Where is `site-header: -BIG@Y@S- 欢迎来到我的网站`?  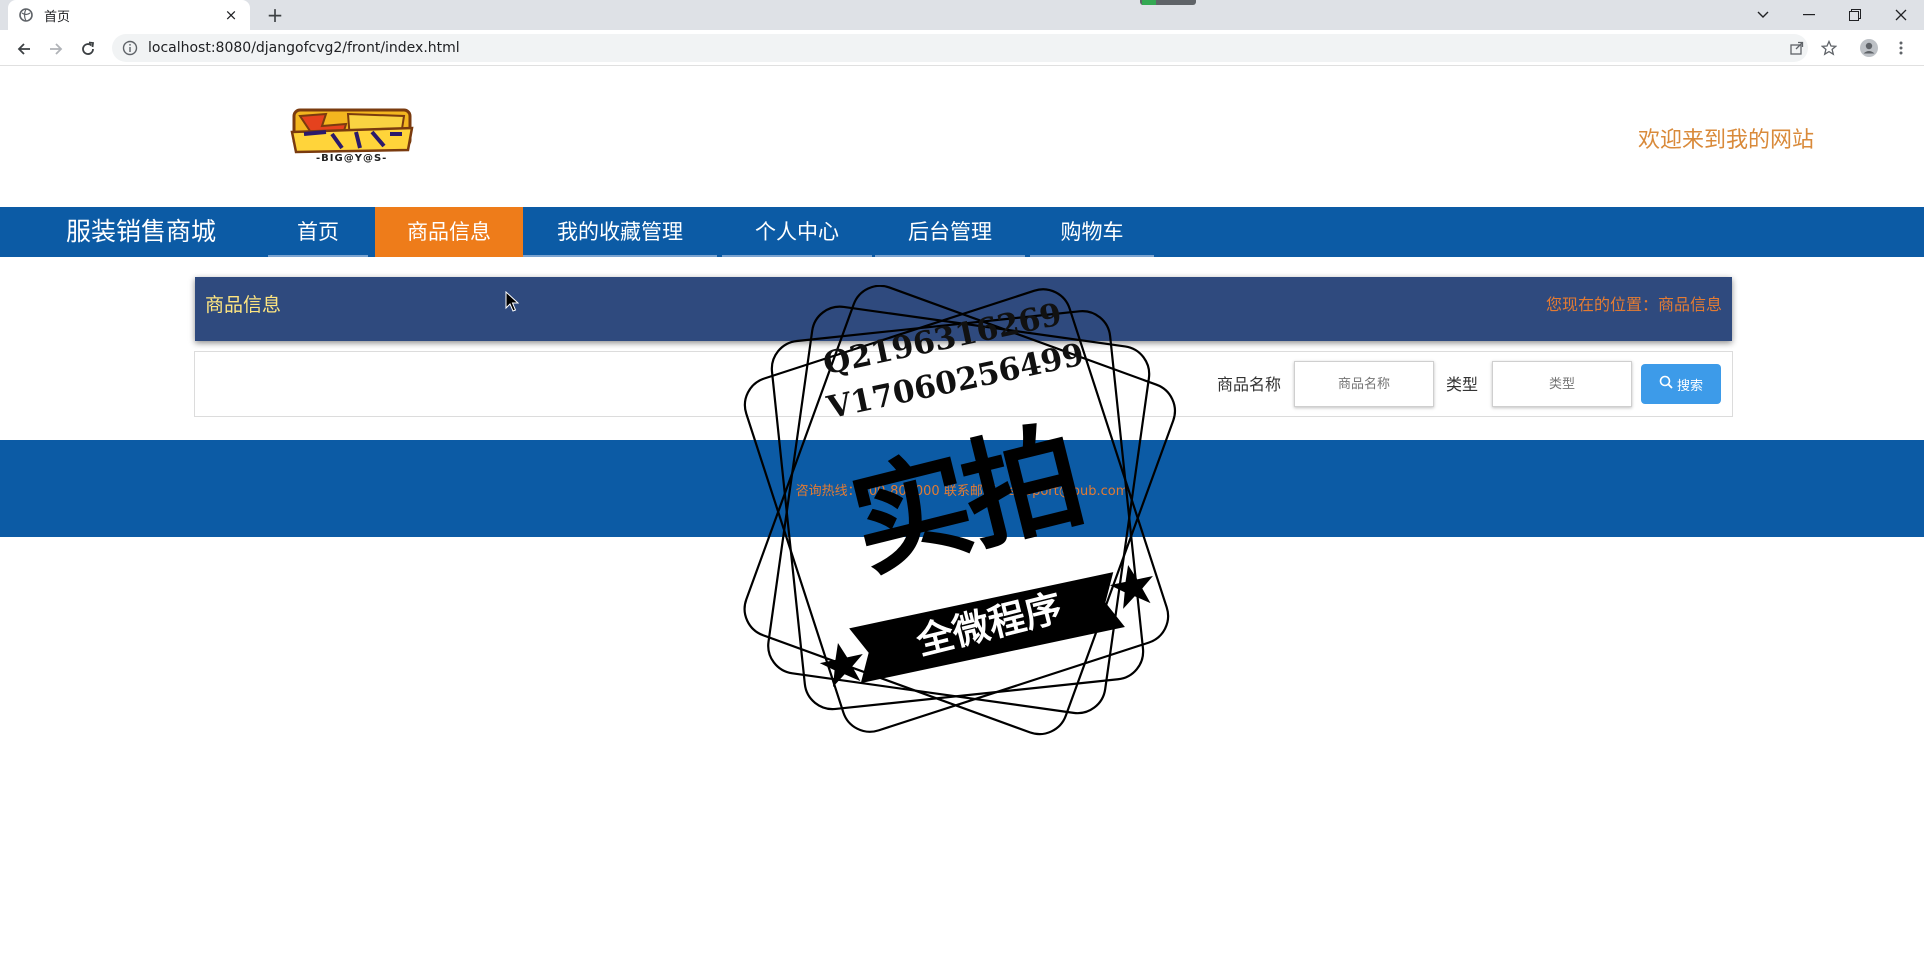
site-header: -BIG@Y@S- 欢迎来到我的网站 is located at coordinates (962, 136).